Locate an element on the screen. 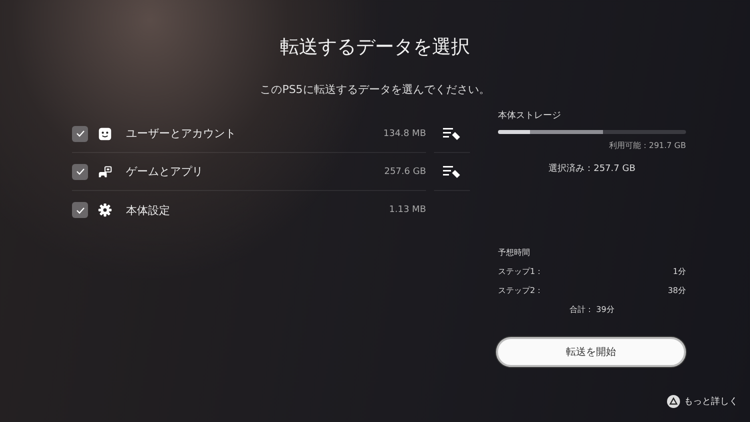 The width and height of the screenshot is (750, 422). selected-size: 選択済み：257.7 GB is located at coordinates (592, 168).